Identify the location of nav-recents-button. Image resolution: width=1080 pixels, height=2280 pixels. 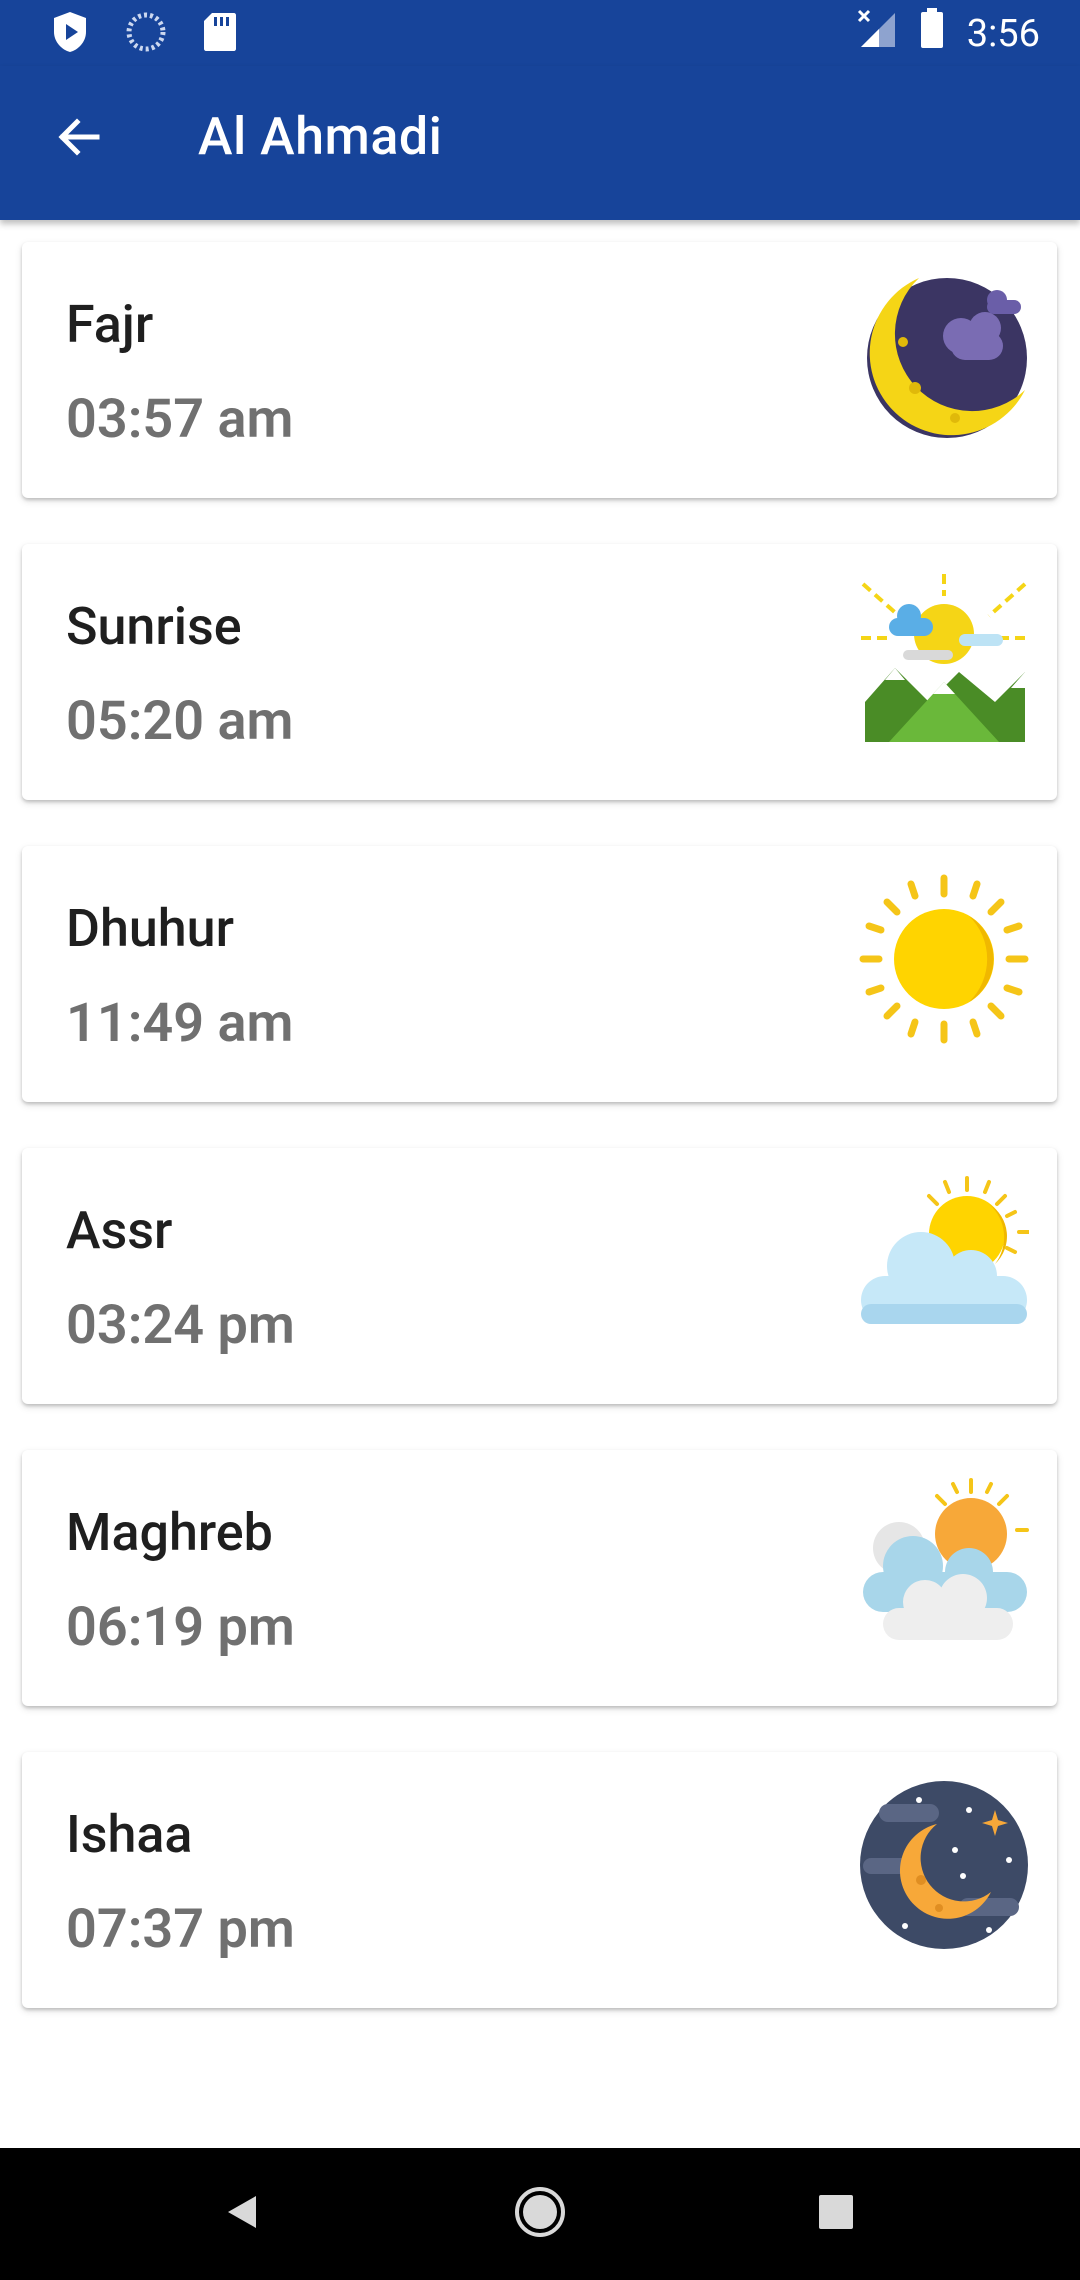
(836, 2214).